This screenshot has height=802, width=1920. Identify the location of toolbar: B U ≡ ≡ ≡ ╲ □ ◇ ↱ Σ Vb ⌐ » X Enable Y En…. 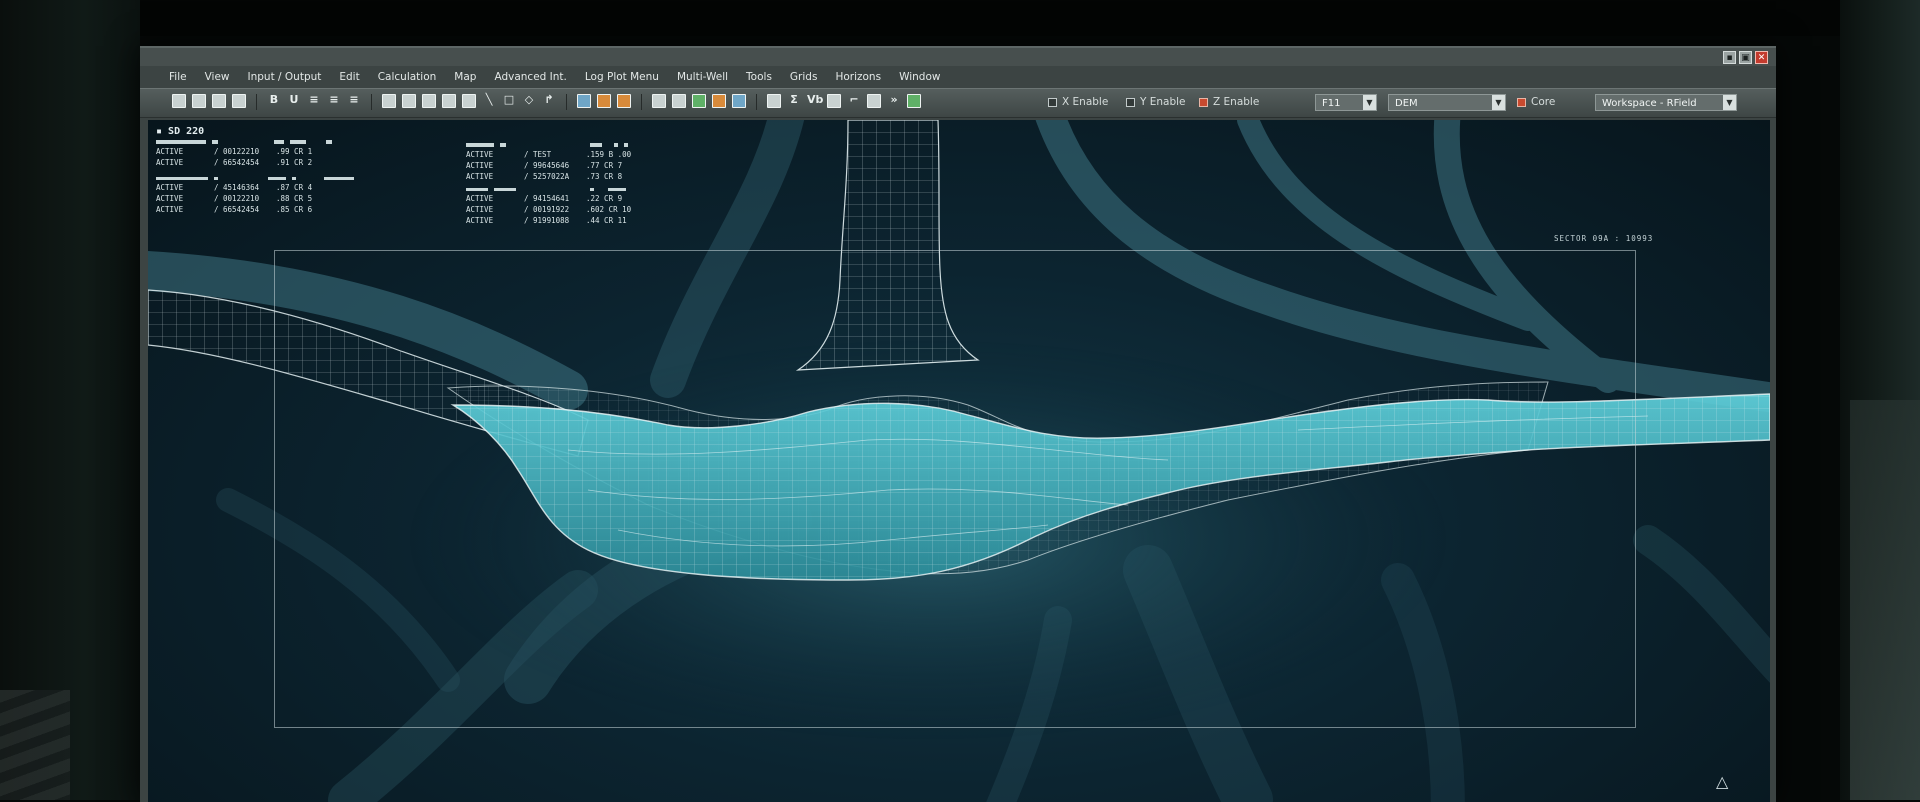
(958, 103).